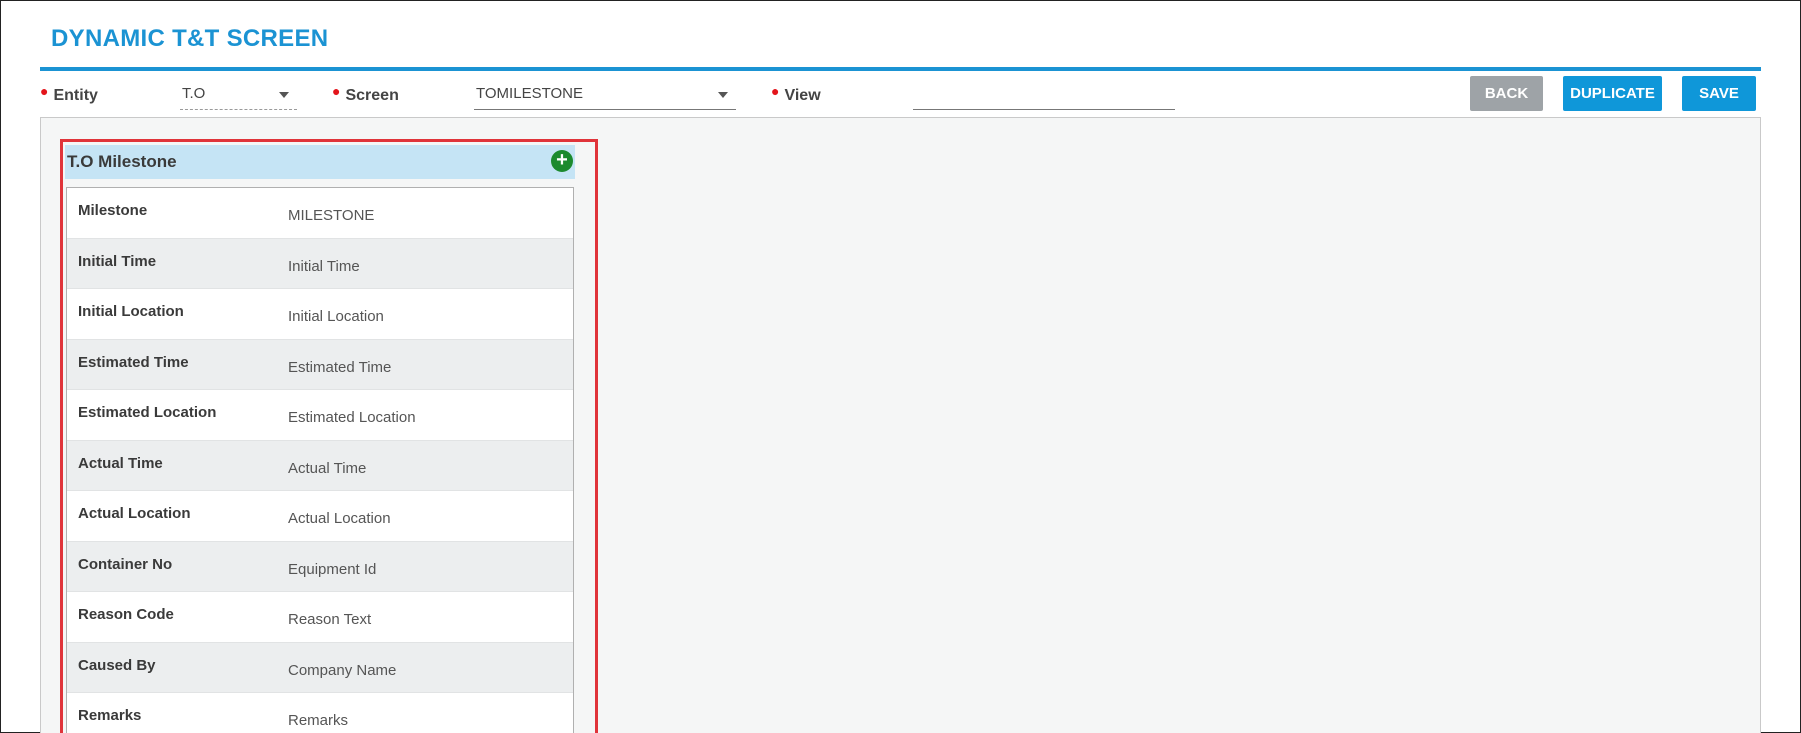  I want to click on entity-label-text: Entity, so click(75, 95).